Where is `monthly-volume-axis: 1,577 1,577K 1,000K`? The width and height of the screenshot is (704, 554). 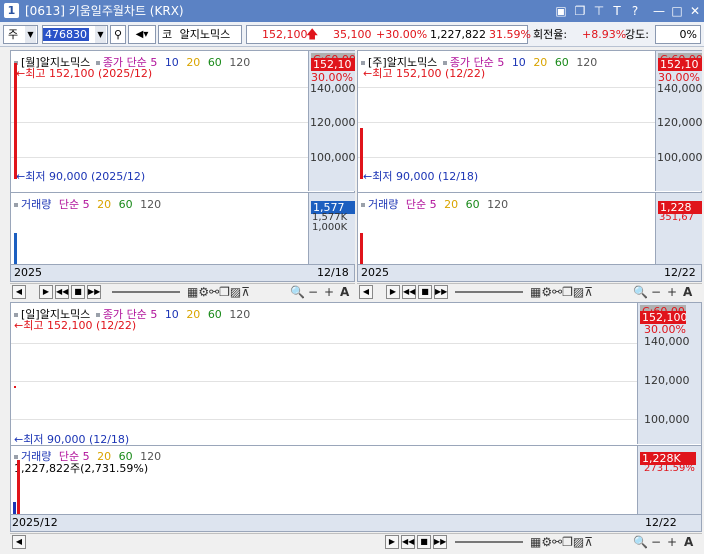
monthly-volume-axis: 1,577 1,577K 1,000K is located at coordinates (331, 228).